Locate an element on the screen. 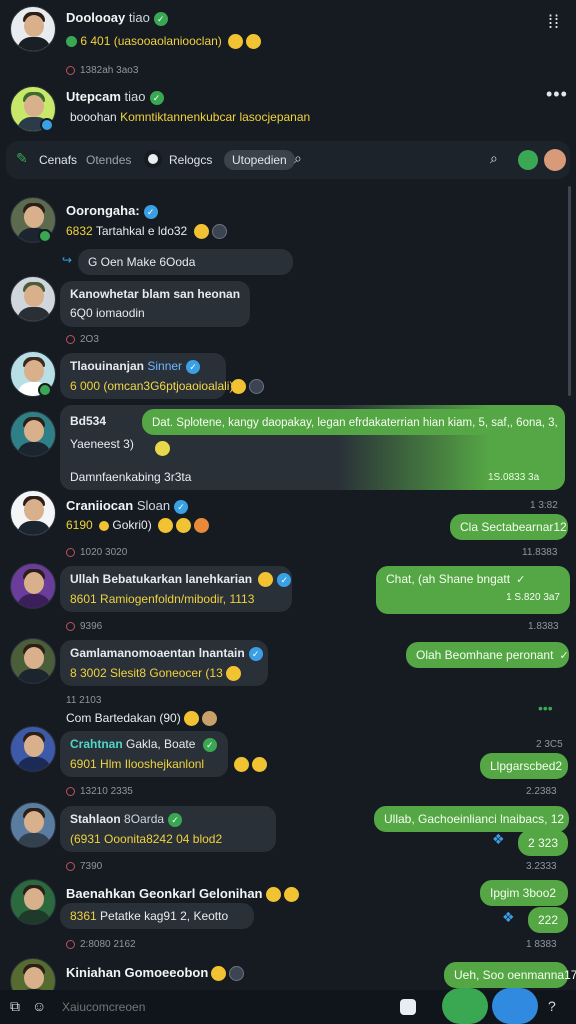 Image resolution: width=576 pixels, height=1024 pixels. emoji-picker-icon: ☺ is located at coordinates (39, 1006).